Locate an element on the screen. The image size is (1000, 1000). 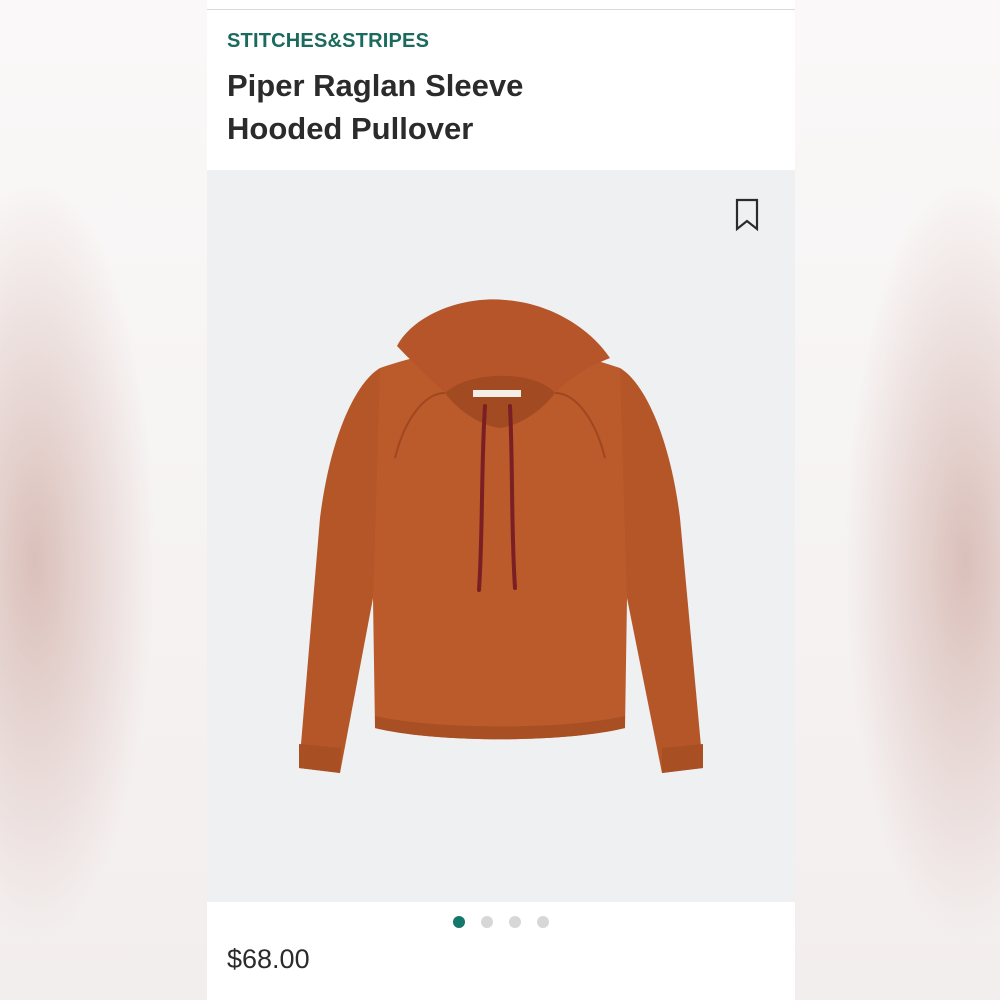
product-title-line-2: Hooded Pullover is located at coordinates (350, 128).